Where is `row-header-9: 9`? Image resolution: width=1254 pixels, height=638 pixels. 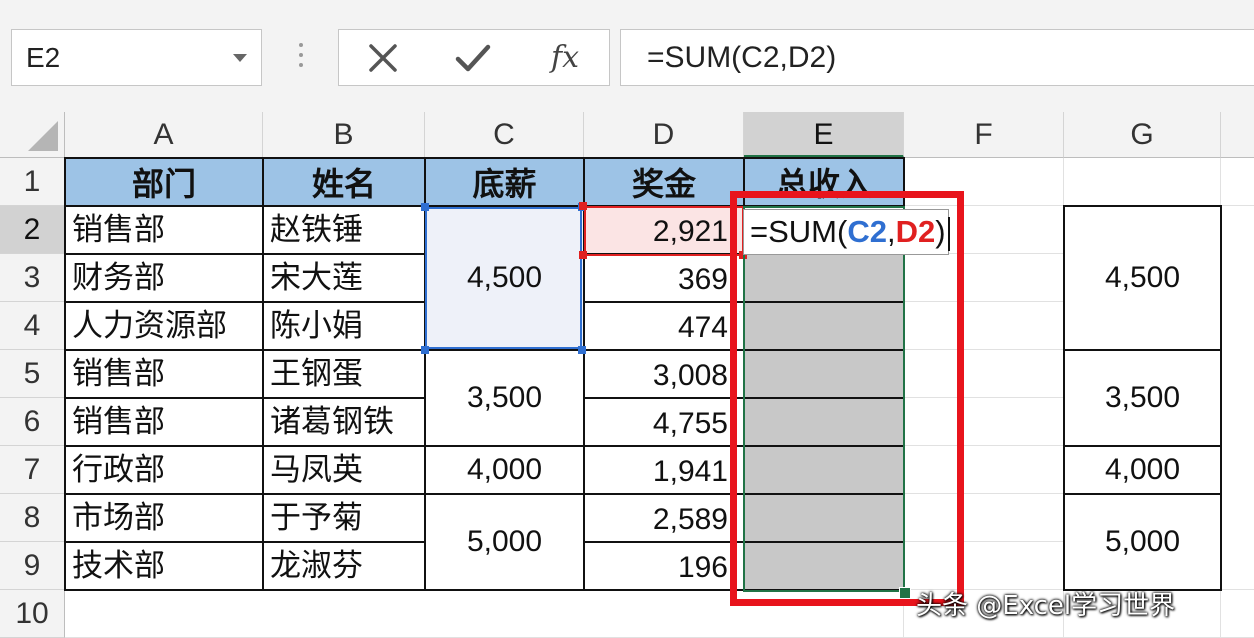
row-header-9: 9 is located at coordinates (32, 566).